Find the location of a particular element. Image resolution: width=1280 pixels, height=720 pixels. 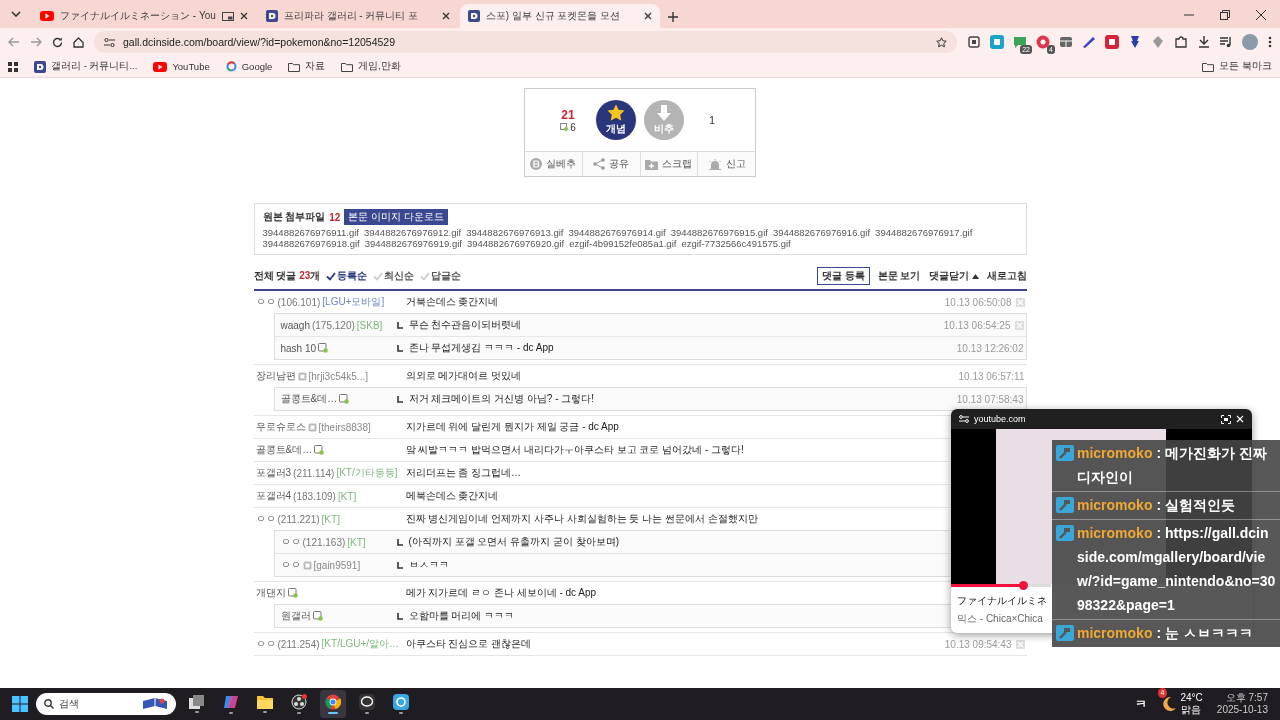

pen-icon is located at coordinates (1089, 42).